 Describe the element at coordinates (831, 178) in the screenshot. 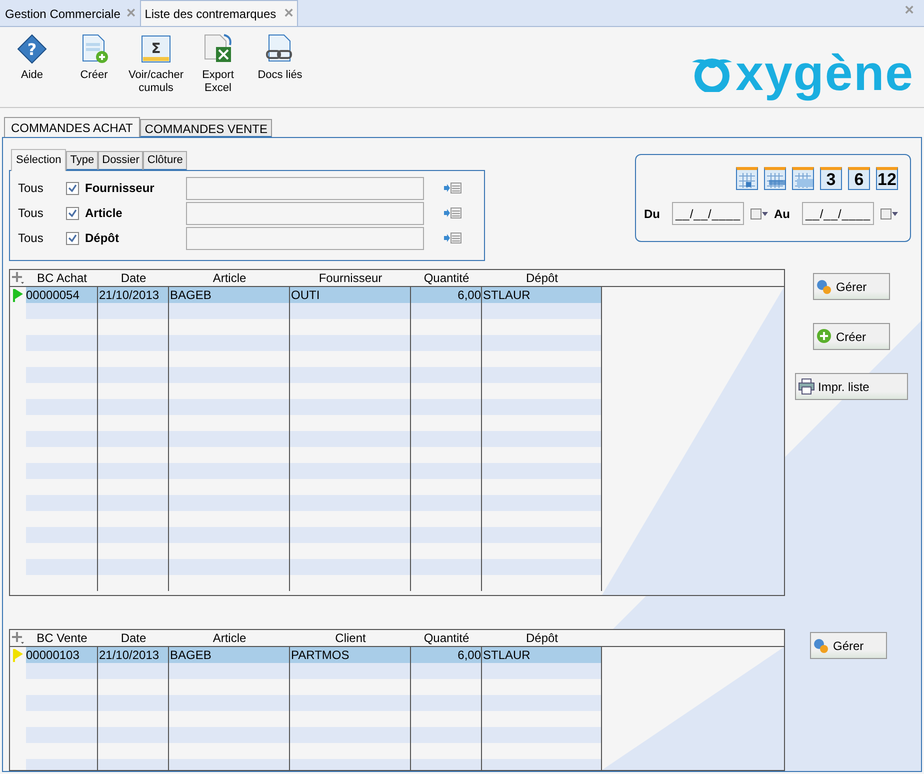

I see `calendar-period-button: 3` at that location.